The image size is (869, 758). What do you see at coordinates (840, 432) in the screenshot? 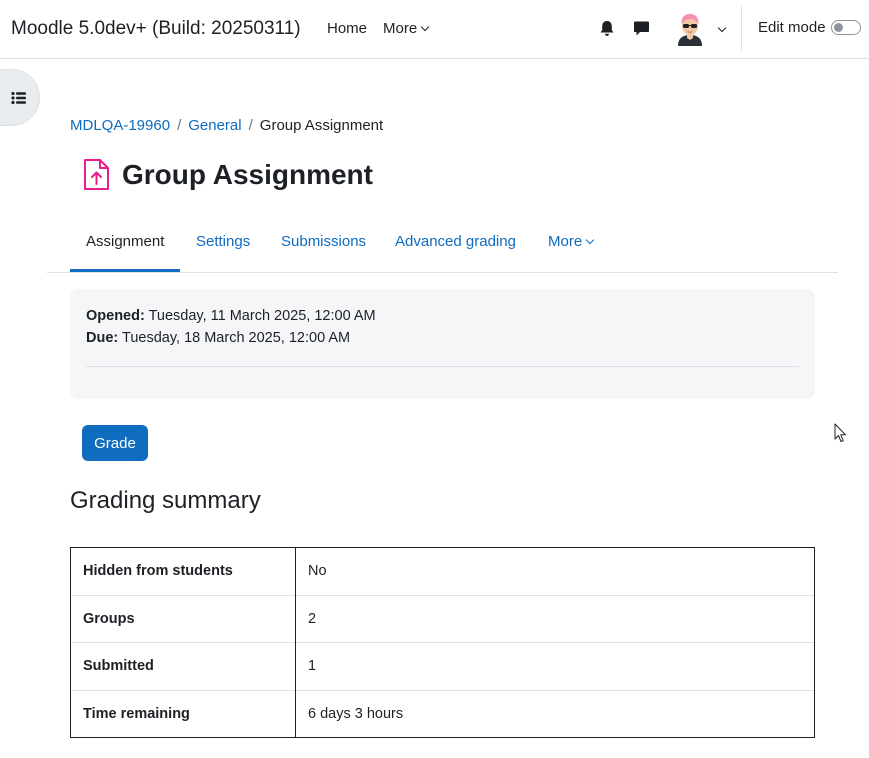
I see `mouse-cursor-icon` at bounding box center [840, 432].